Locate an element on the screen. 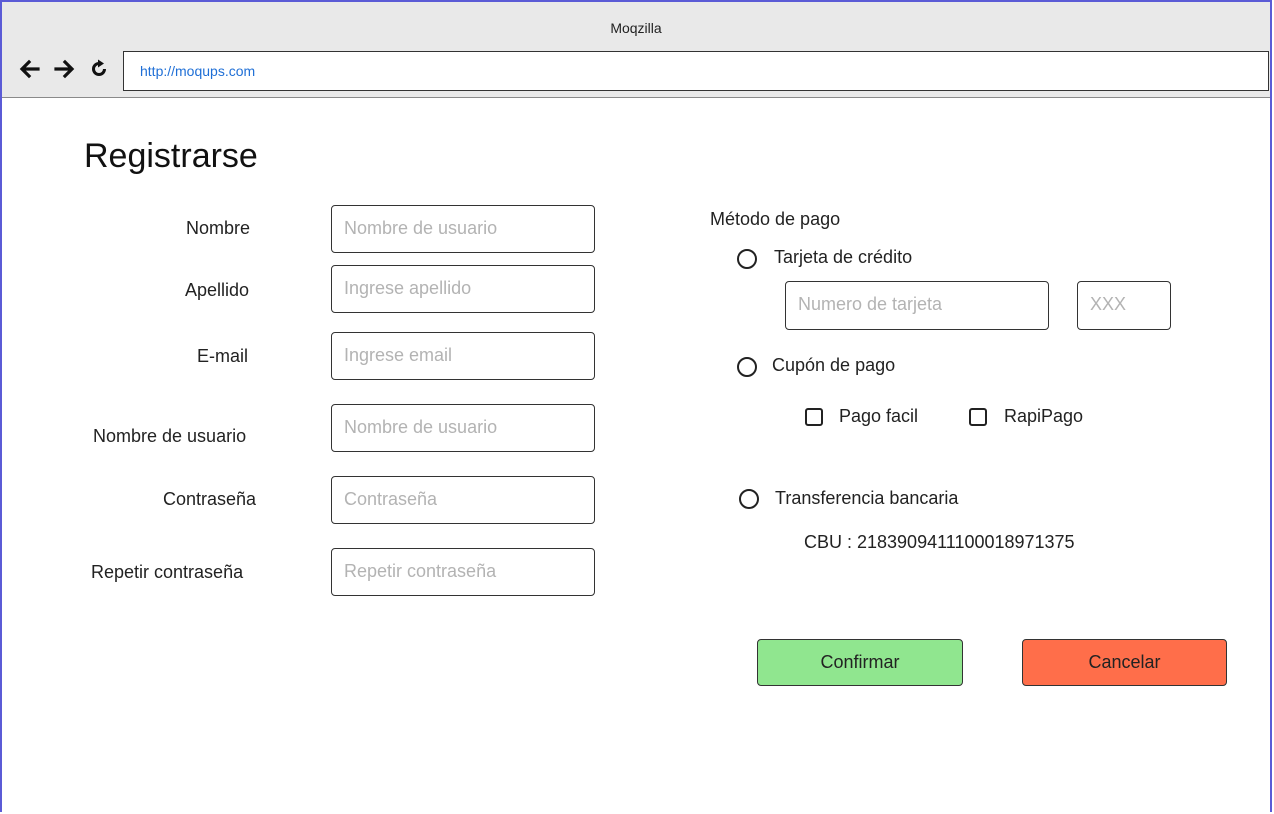 The image size is (1274, 814). browser-chrome: Moqzilla http://moqups.com is located at coordinates (636, 50).